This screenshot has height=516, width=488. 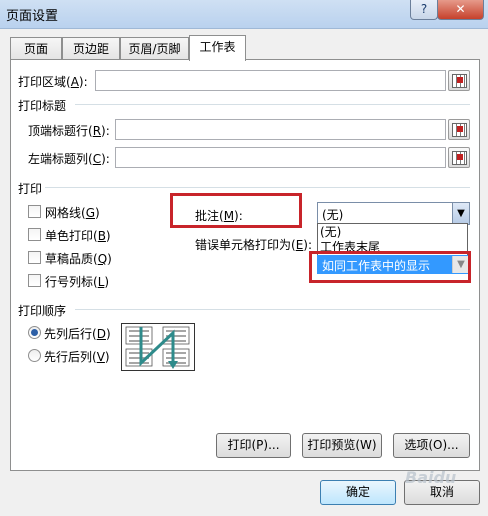 What do you see at coordinates (342, 445) in the screenshot?
I see `print-preview-button: 打印预览(W)` at bounding box center [342, 445].